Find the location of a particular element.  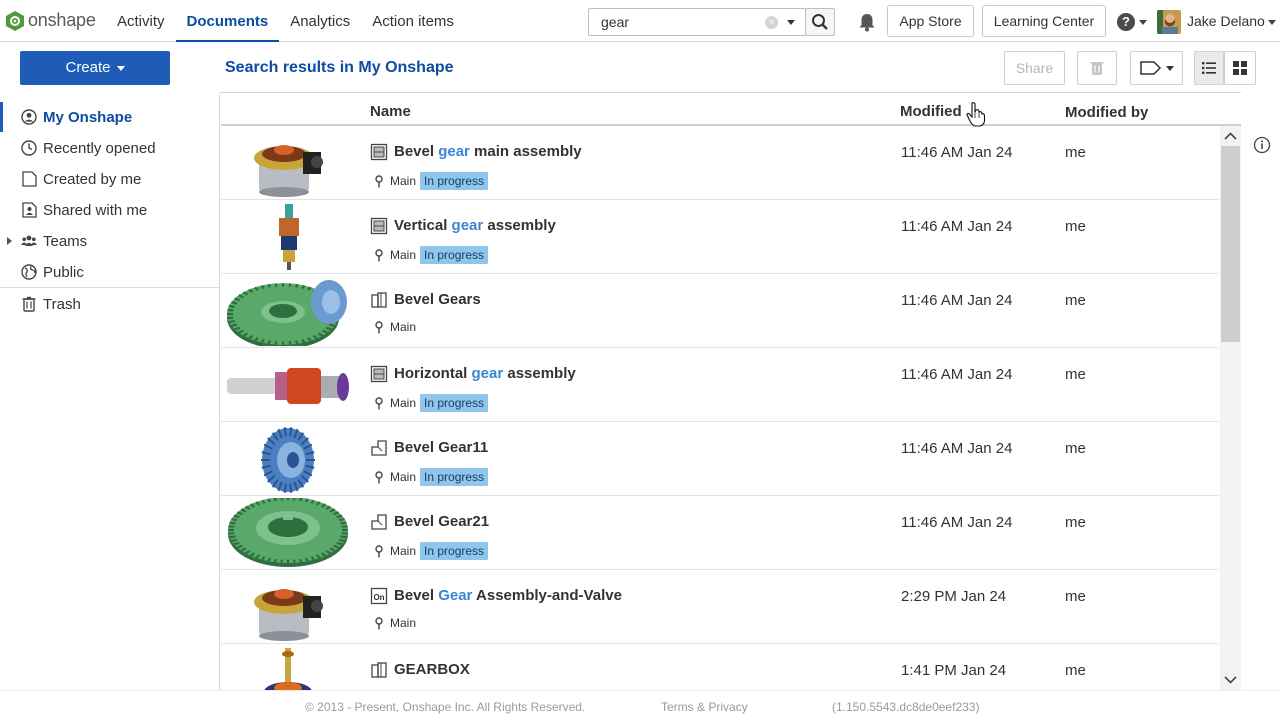

search-input is located at coordinates (674, 22).